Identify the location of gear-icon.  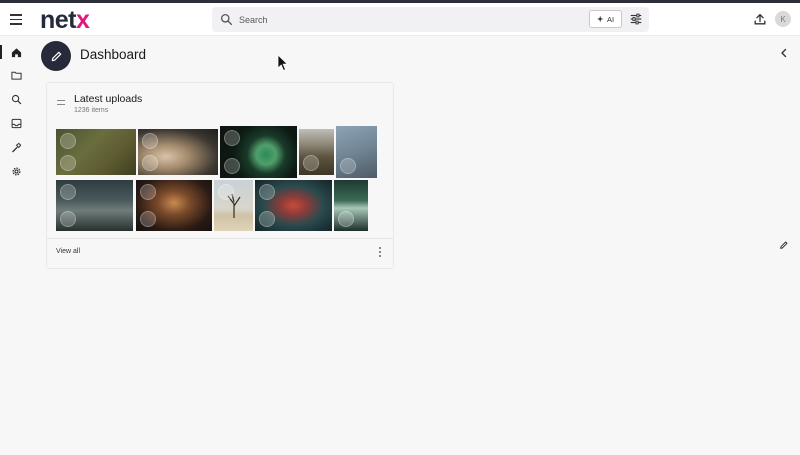
(16, 171).